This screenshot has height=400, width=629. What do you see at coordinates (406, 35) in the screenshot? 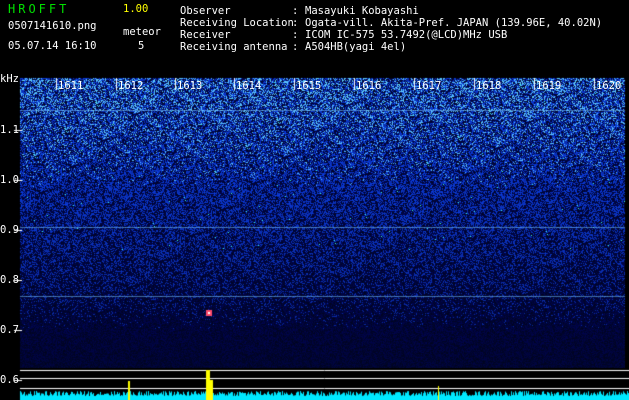
I see `info-value-receiver: ICOM IC-575 53.7492(@LCD)MHz USB` at bounding box center [406, 35].